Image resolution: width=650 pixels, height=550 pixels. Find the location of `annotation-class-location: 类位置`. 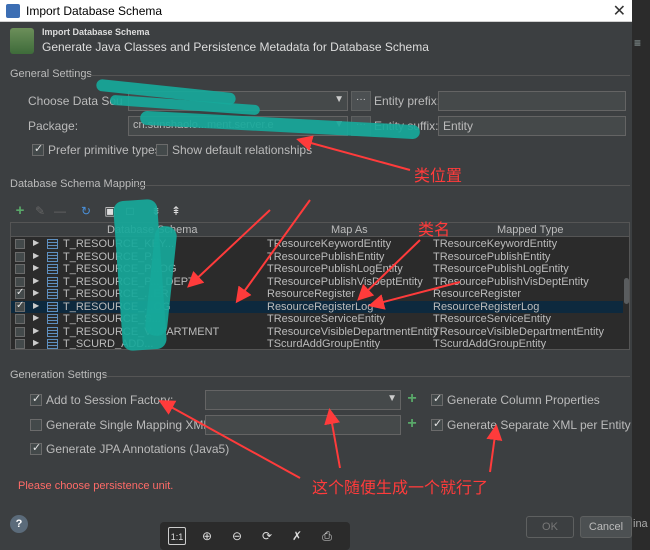

annotation-class-location: 类位置 is located at coordinates (438, 175).